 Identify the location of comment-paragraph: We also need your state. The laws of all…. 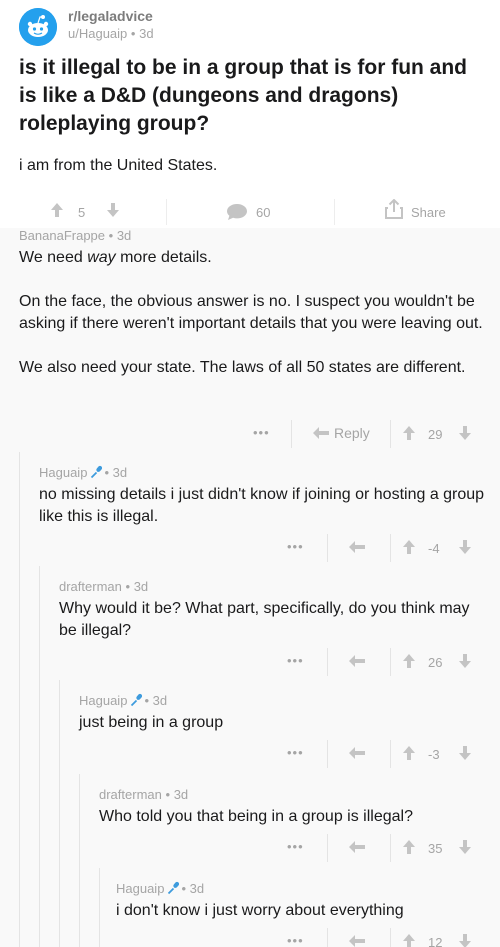
(242, 367).